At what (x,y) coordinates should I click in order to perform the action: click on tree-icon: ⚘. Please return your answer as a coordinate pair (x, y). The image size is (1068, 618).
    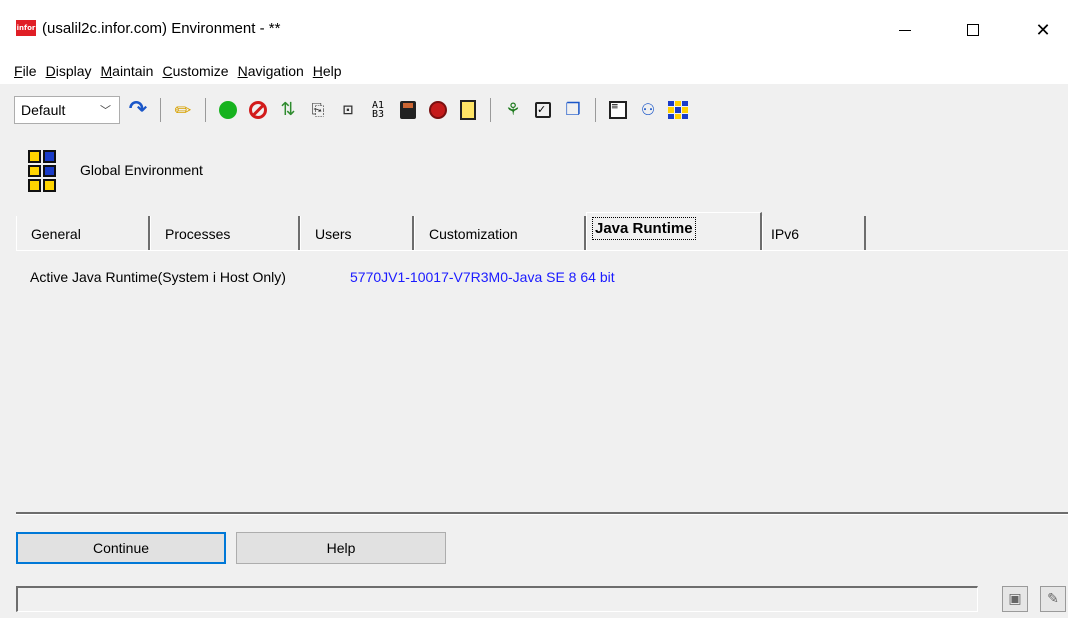
    Looking at the image, I should click on (513, 110).